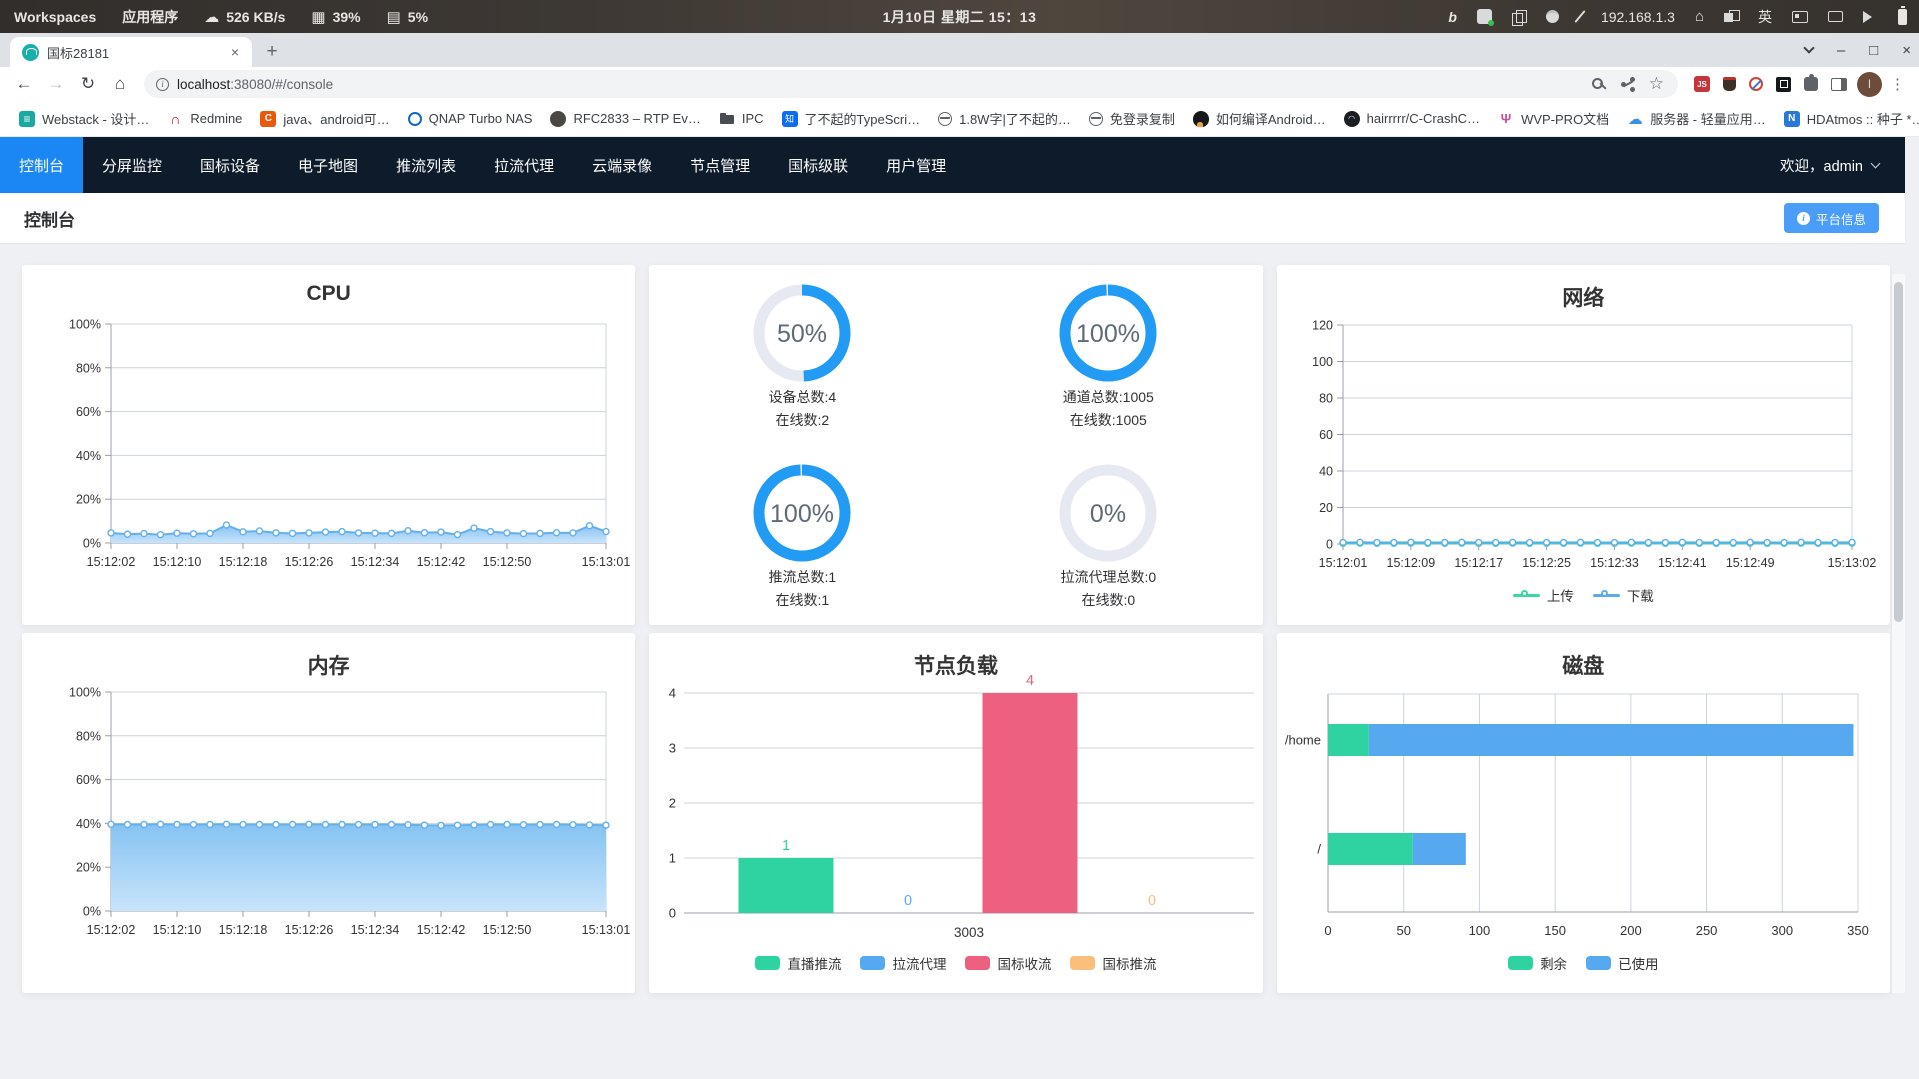  Describe the element at coordinates (1873, 50) in the screenshot. I see `window-maximize-button: □` at that location.